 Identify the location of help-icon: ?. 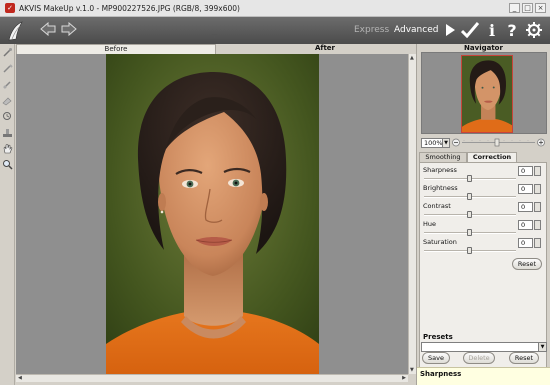
(512, 30).